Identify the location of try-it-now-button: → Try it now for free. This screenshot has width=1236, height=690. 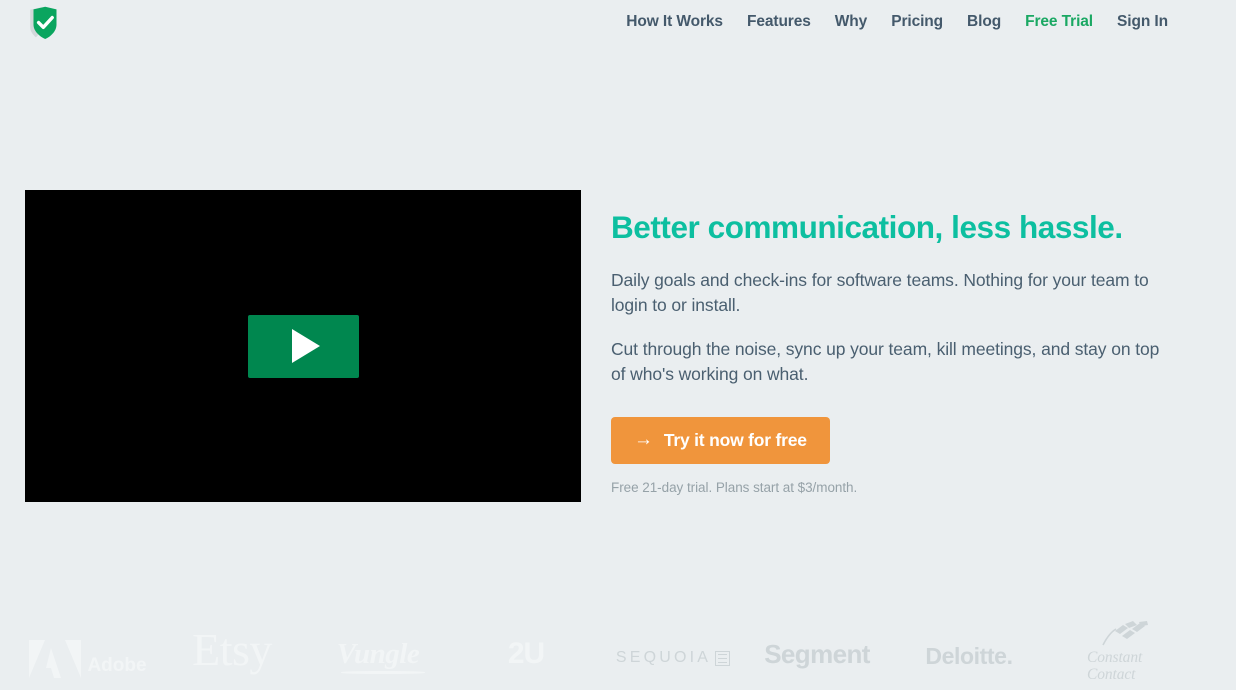
(720, 440).